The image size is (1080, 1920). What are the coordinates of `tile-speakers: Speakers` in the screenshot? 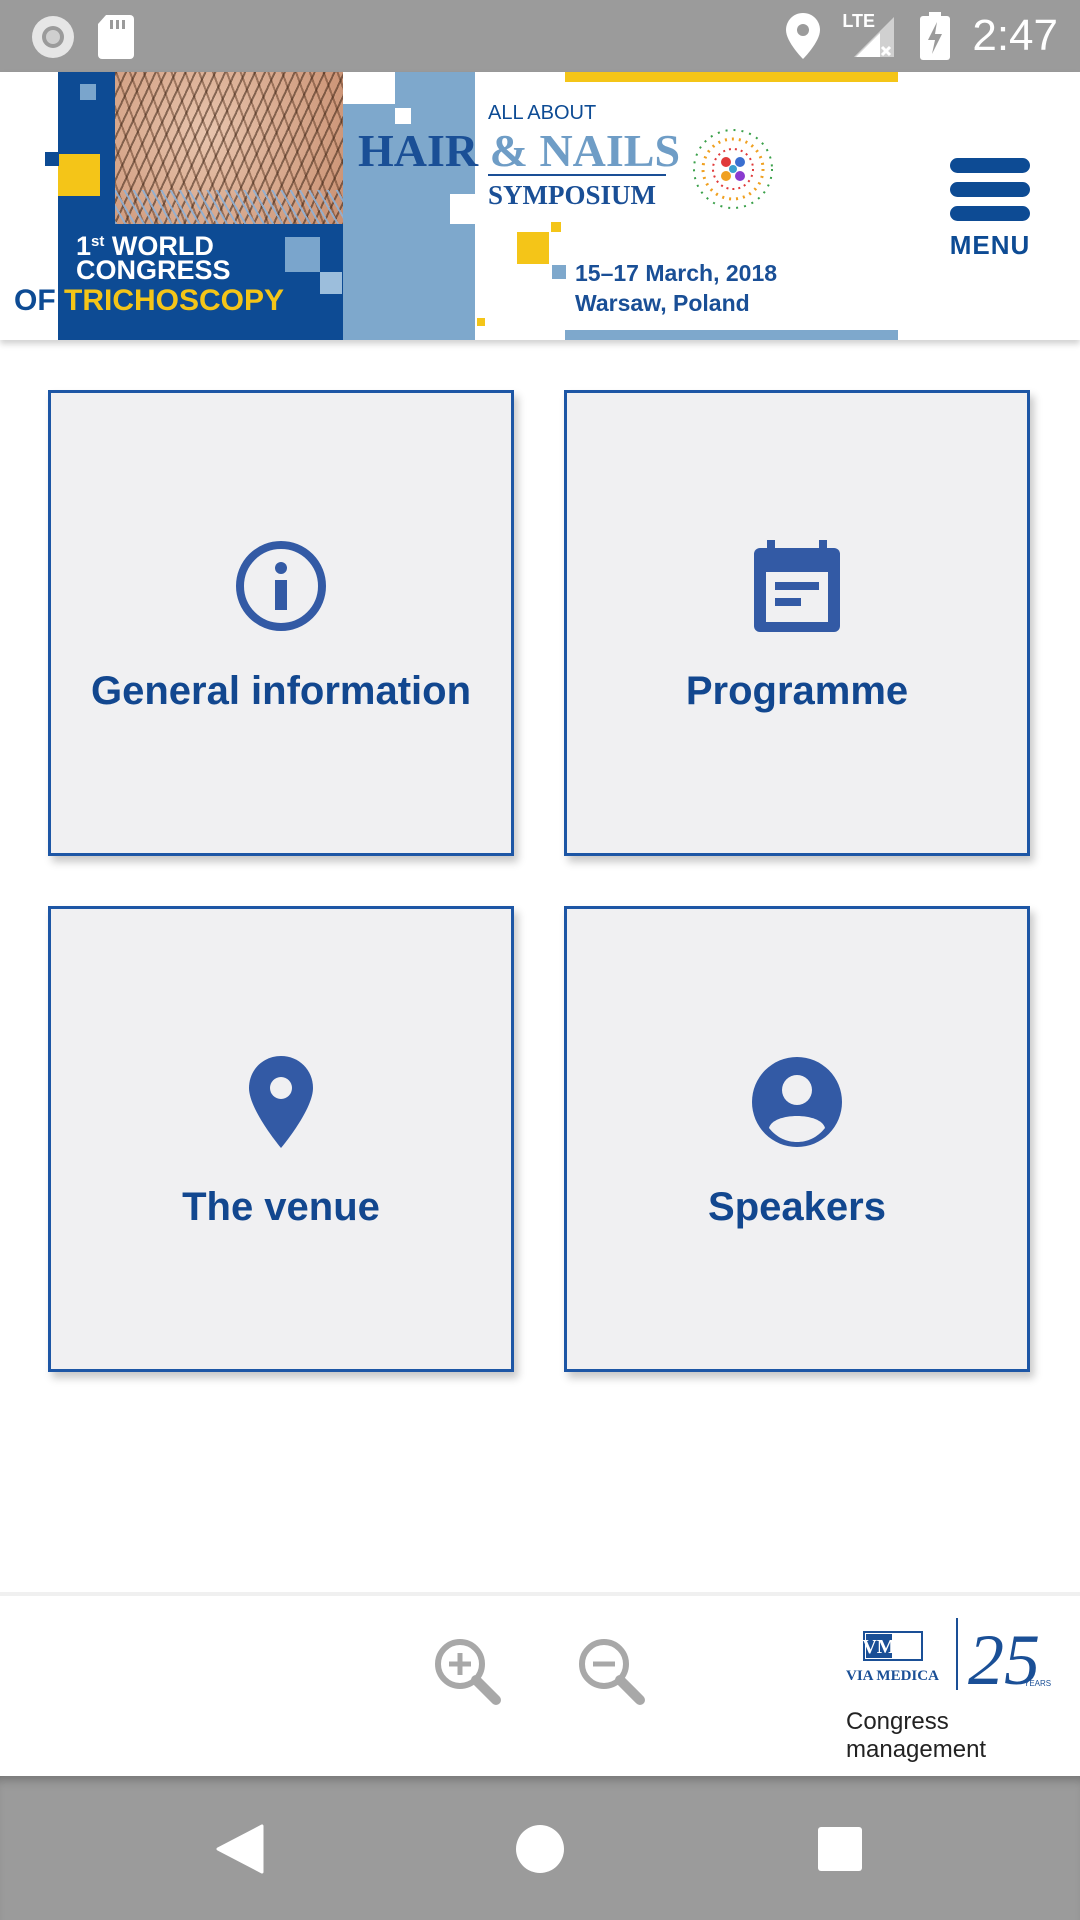 It's located at (797, 1139).